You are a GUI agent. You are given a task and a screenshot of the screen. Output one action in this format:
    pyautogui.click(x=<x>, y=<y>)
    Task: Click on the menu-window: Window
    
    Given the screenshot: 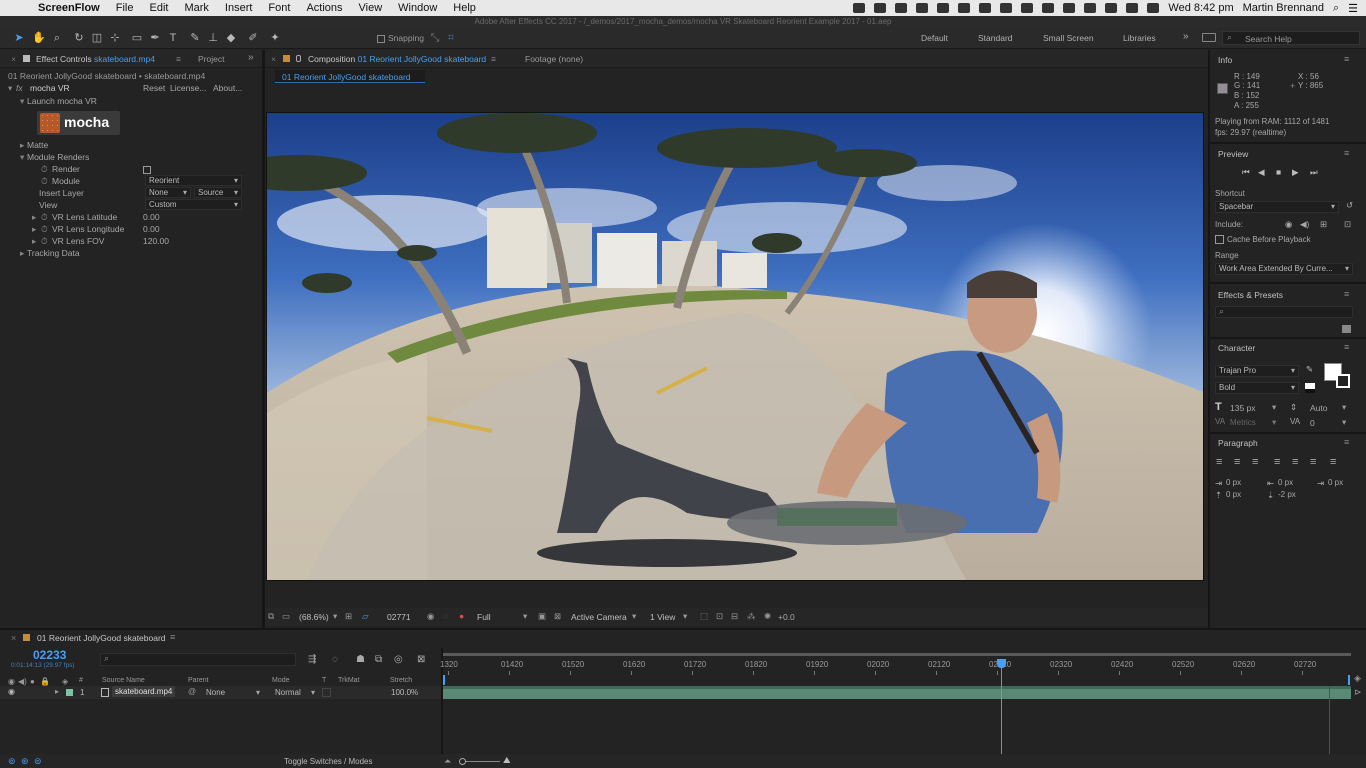 What is the action you would take?
    pyautogui.click(x=417, y=8)
    